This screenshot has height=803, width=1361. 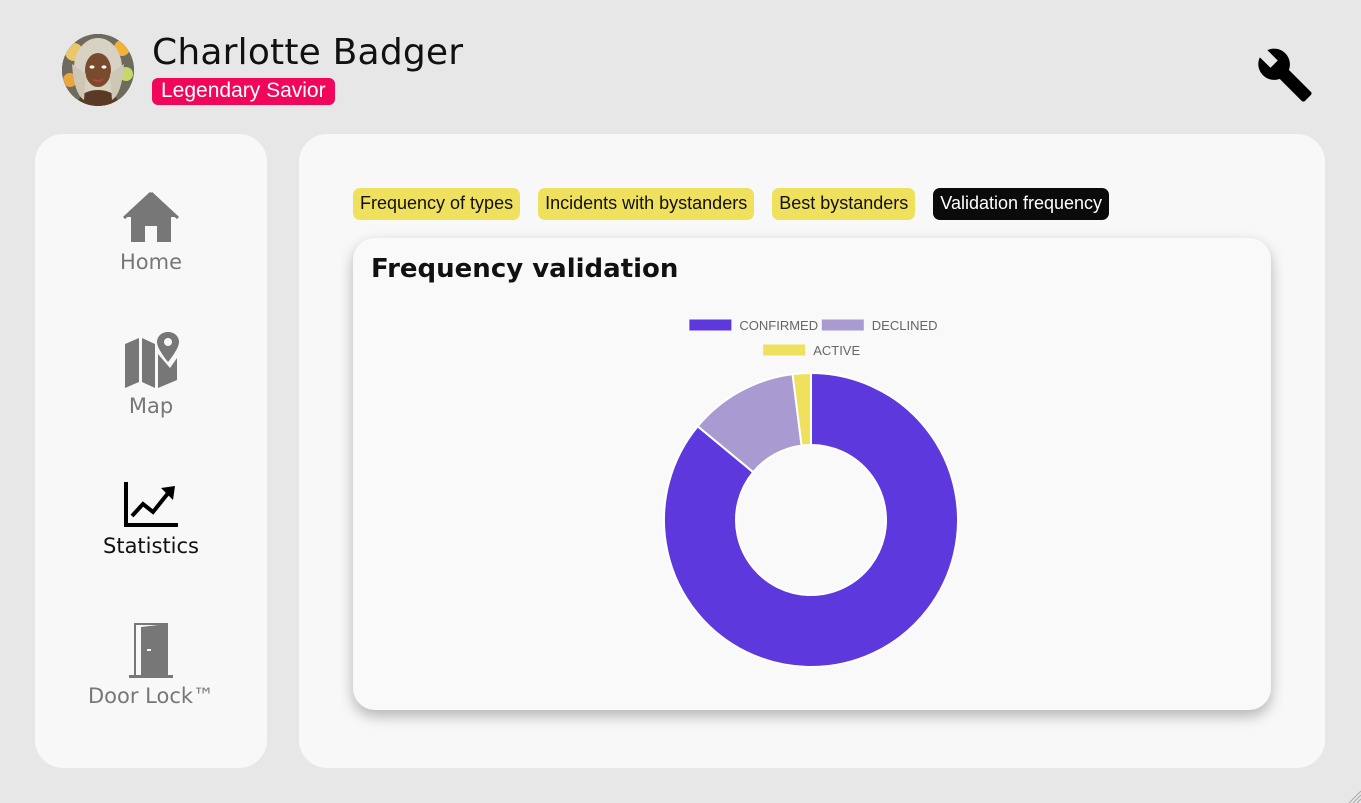 What do you see at coordinates (151, 216) in the screenshot?
I see `home-icon` at bounding box center [151, 216].